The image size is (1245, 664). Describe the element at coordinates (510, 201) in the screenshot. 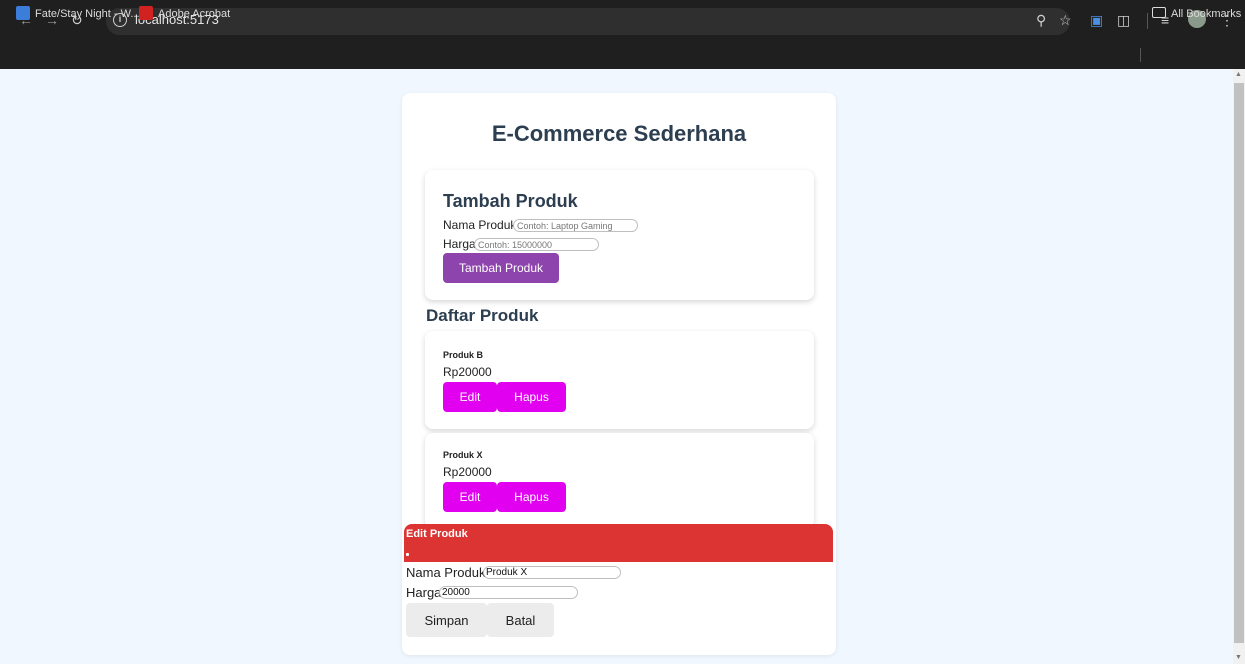

I see `add-product-title: Tambah Produk` at that location.